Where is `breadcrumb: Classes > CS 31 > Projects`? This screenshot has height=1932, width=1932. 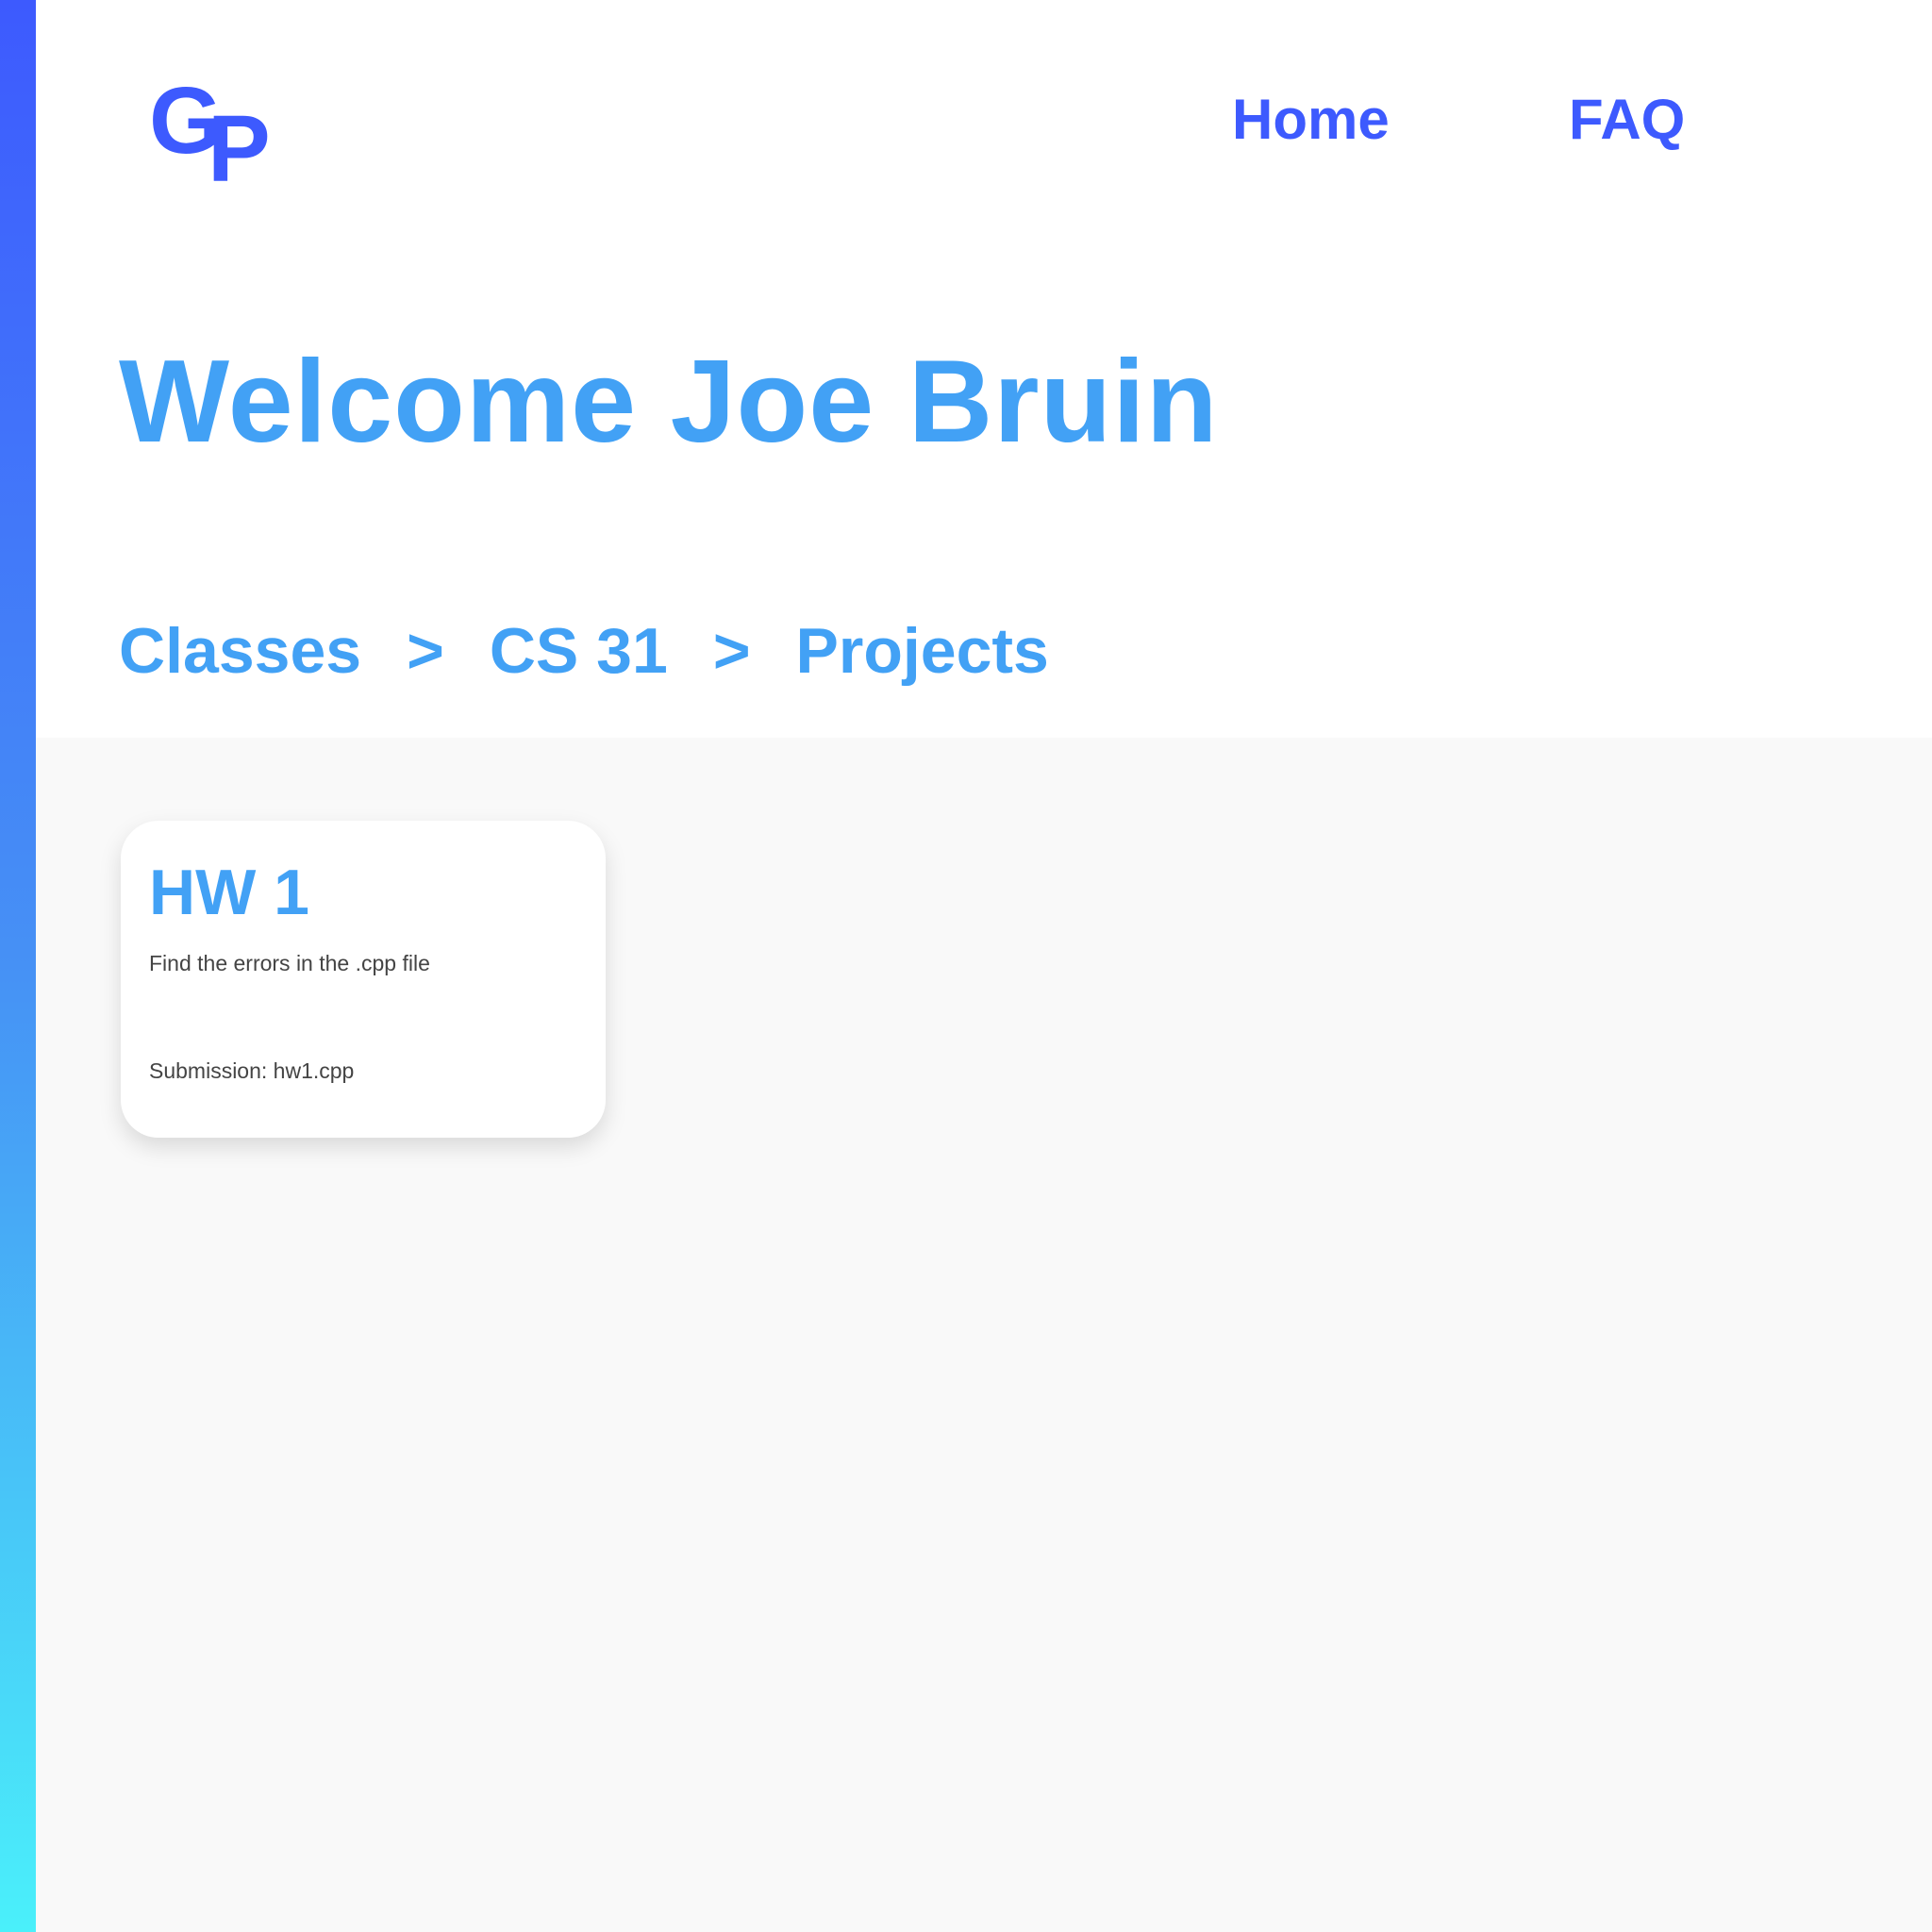 breadcrumb: Classes > CS 31 > Projects is located at coordinates (584, 651).